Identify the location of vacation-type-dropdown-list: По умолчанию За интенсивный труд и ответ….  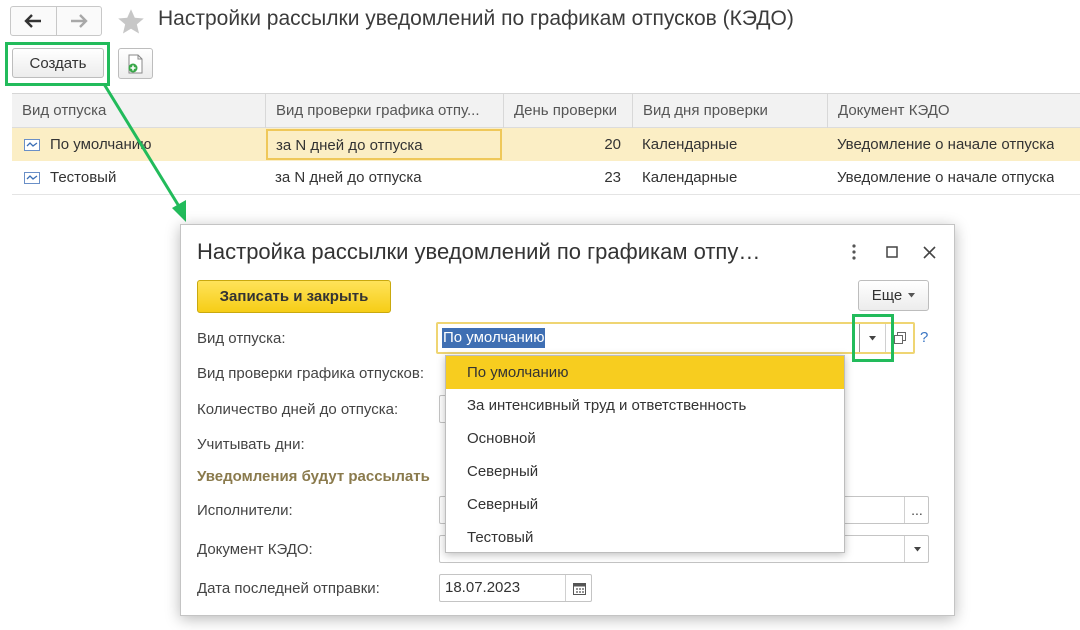
(645, 454).